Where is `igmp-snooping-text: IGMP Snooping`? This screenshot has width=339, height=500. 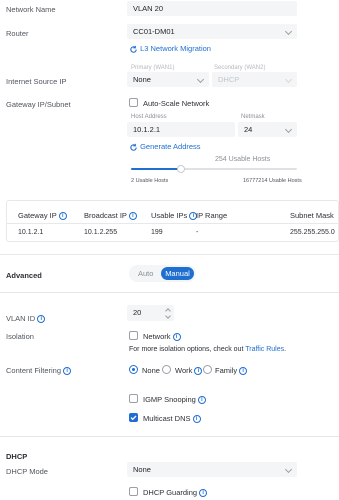
igmp-snooping-text: IGMP Snooping is located at coordinates (169, 399).